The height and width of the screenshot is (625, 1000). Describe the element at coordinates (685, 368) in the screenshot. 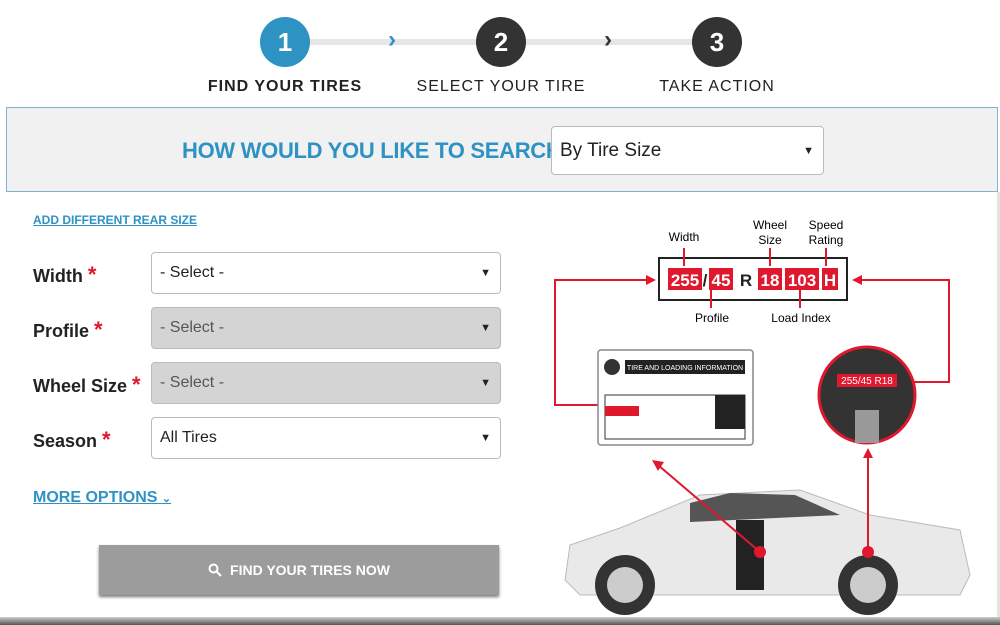

I see `placard-title: TIRE AND LOADING INFORMATION` at that location.